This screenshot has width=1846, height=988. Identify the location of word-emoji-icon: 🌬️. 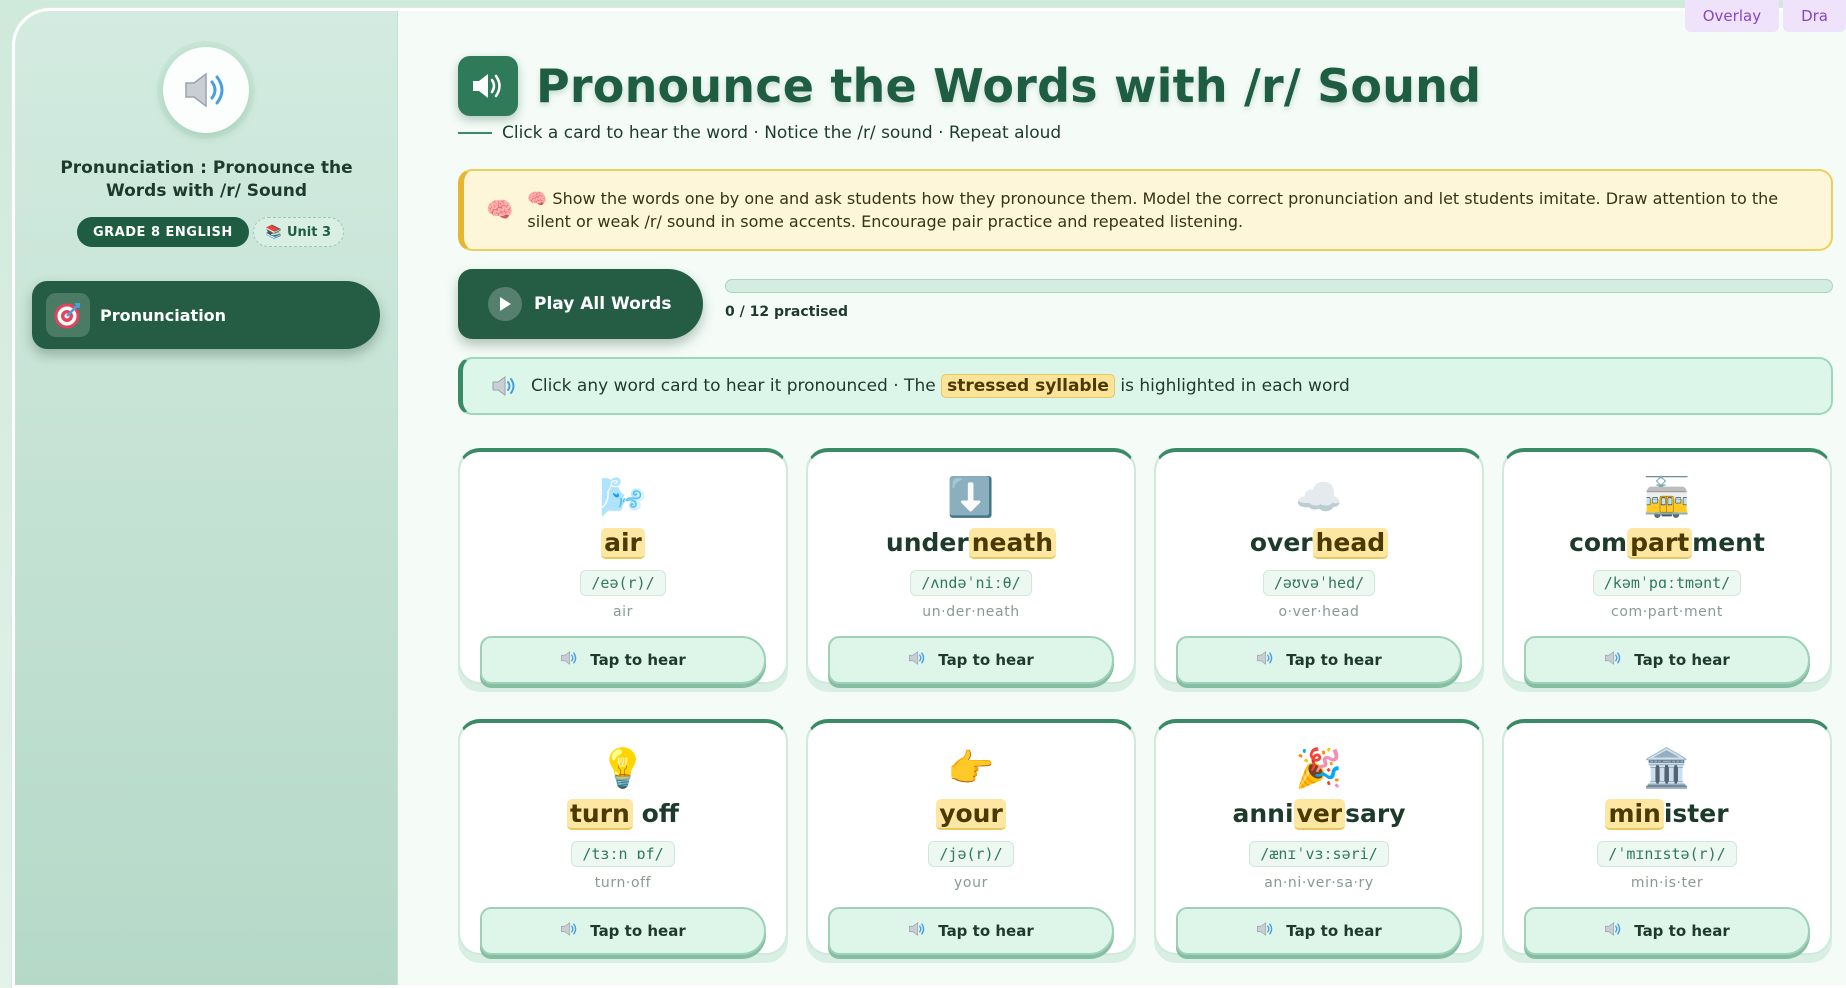
(623, 497).